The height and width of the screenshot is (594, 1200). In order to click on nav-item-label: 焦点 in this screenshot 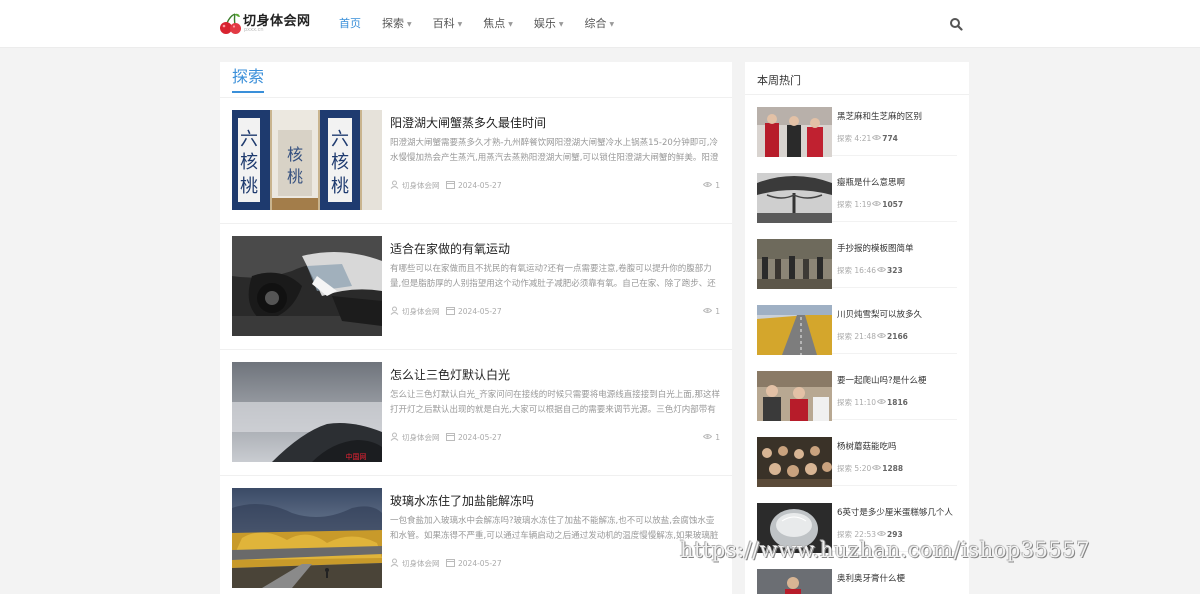, I will do `click(494, 23)`.